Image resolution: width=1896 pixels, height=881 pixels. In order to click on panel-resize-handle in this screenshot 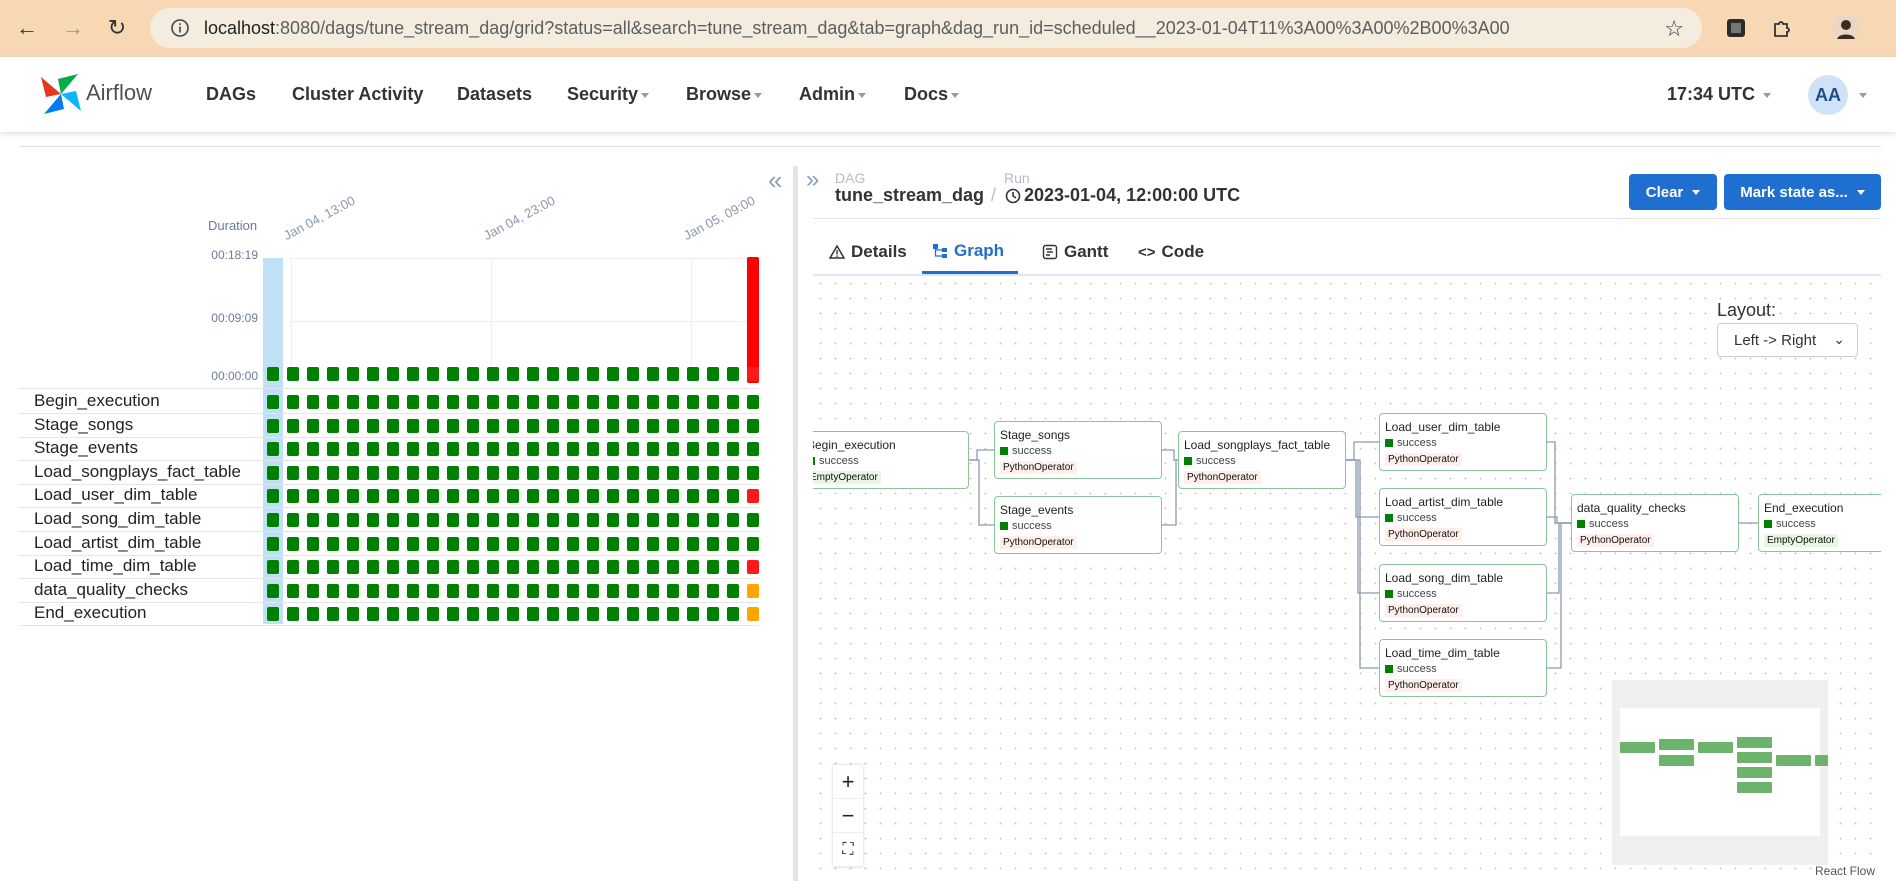, I will do `click(795, 523)`.